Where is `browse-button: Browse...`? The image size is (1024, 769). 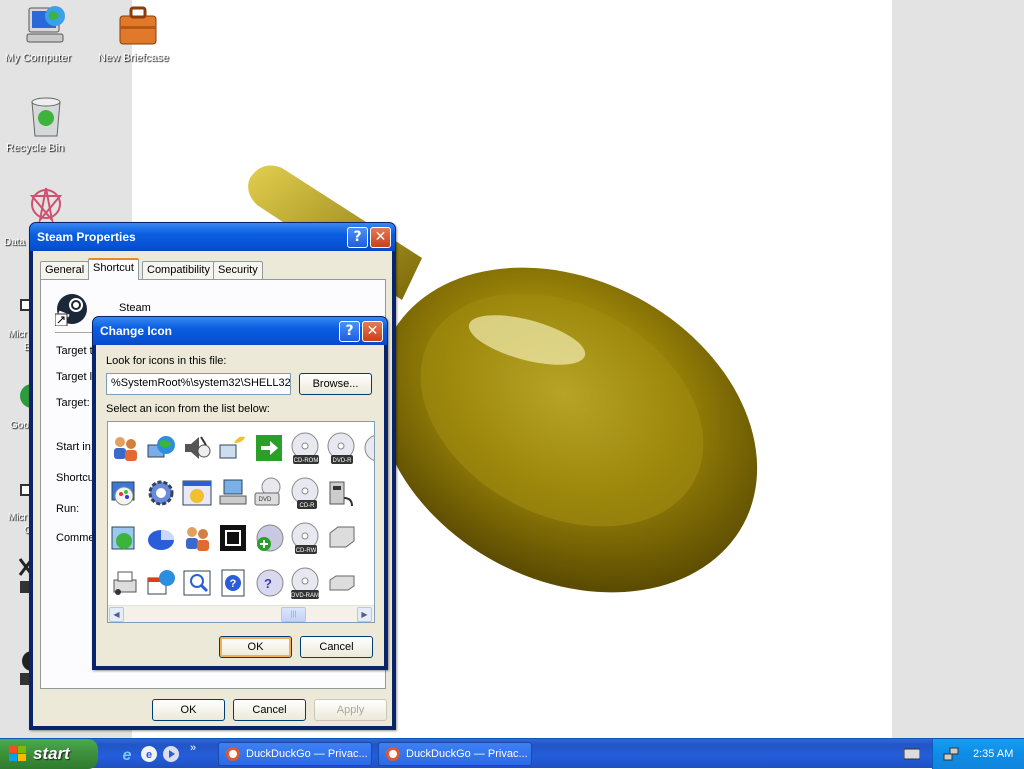
browse-button: Browse... is located at coordinates (335, 384).